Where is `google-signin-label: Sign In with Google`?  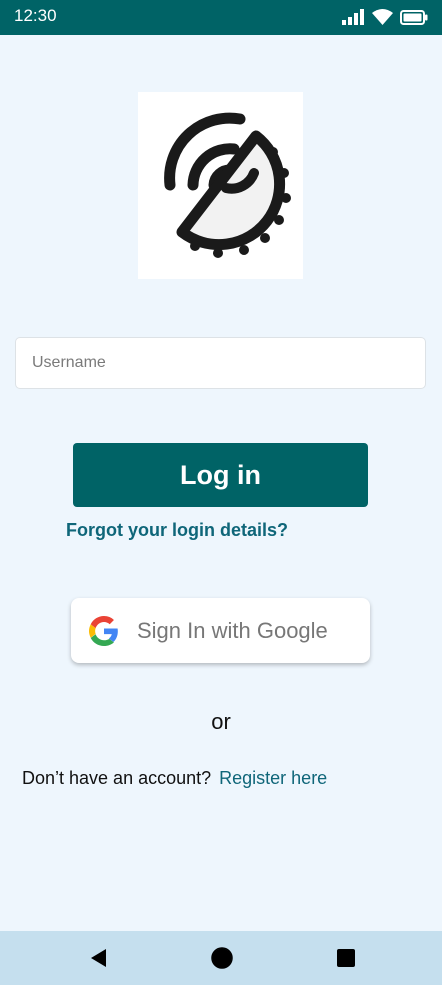
google-signin-label: Sign In with Google is located at coordinates (232, 630).